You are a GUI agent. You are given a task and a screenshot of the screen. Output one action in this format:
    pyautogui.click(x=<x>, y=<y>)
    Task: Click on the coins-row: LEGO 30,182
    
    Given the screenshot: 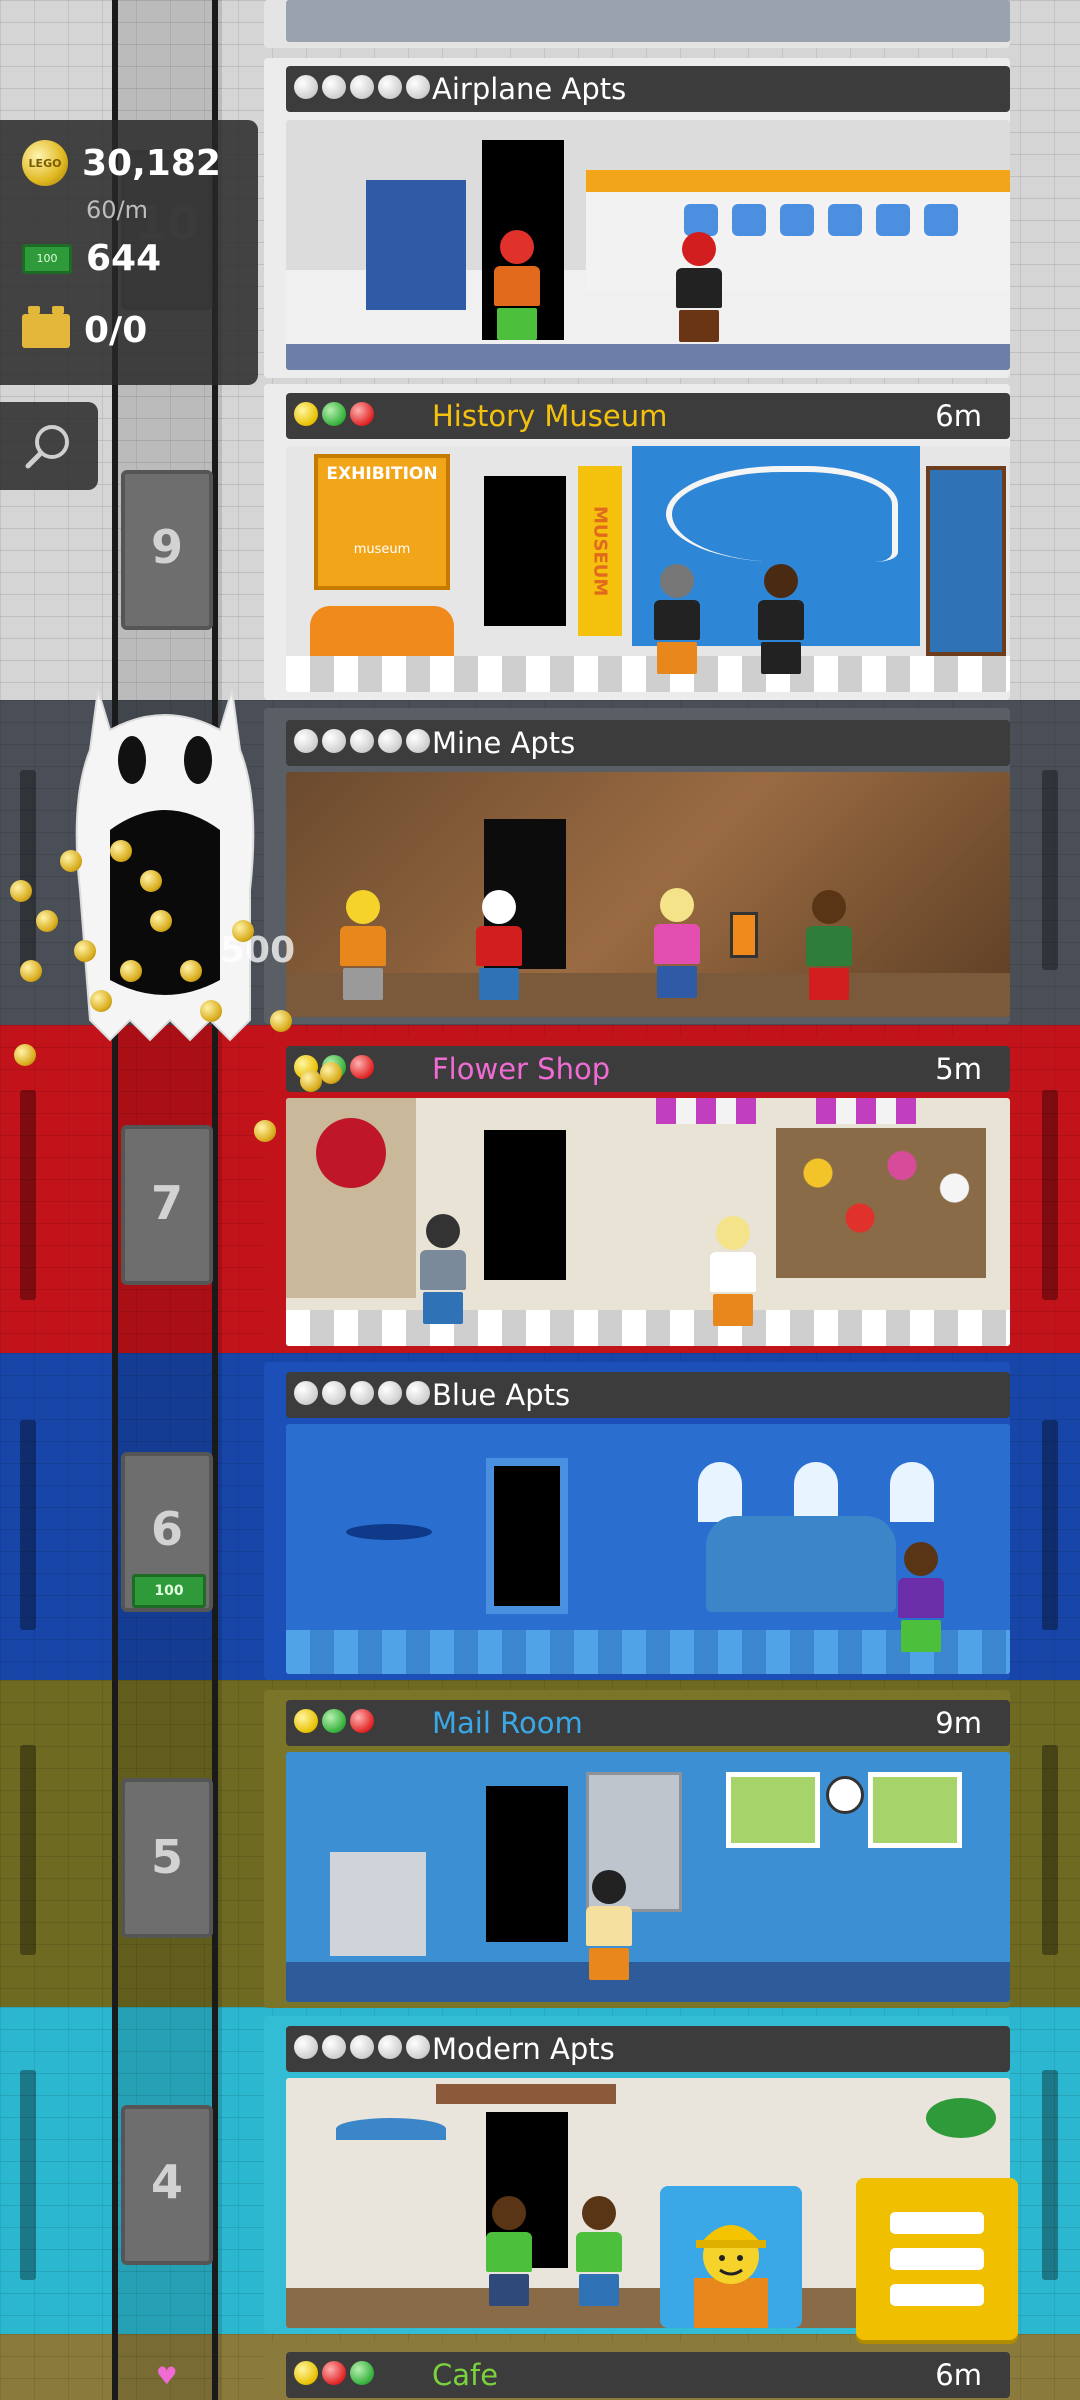 What is the action you would take?
    pyautogui.click(x=121, y=163)
    